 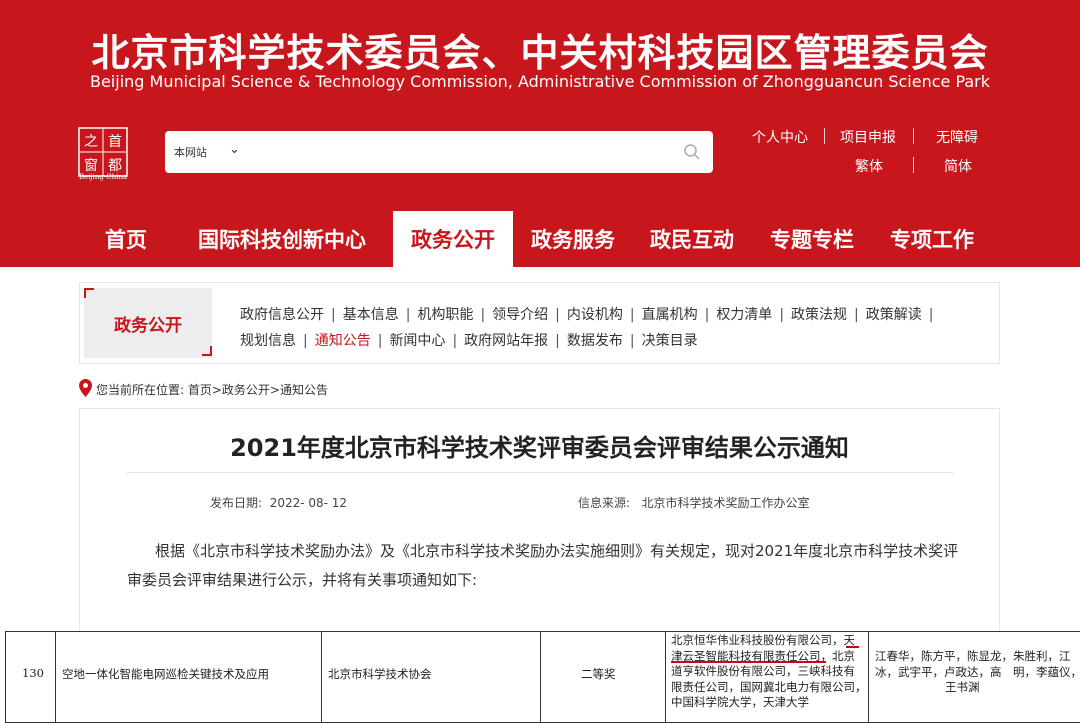 I want to click on submenu-item-basic-info: 基本信息, so click(x=371, y=314).